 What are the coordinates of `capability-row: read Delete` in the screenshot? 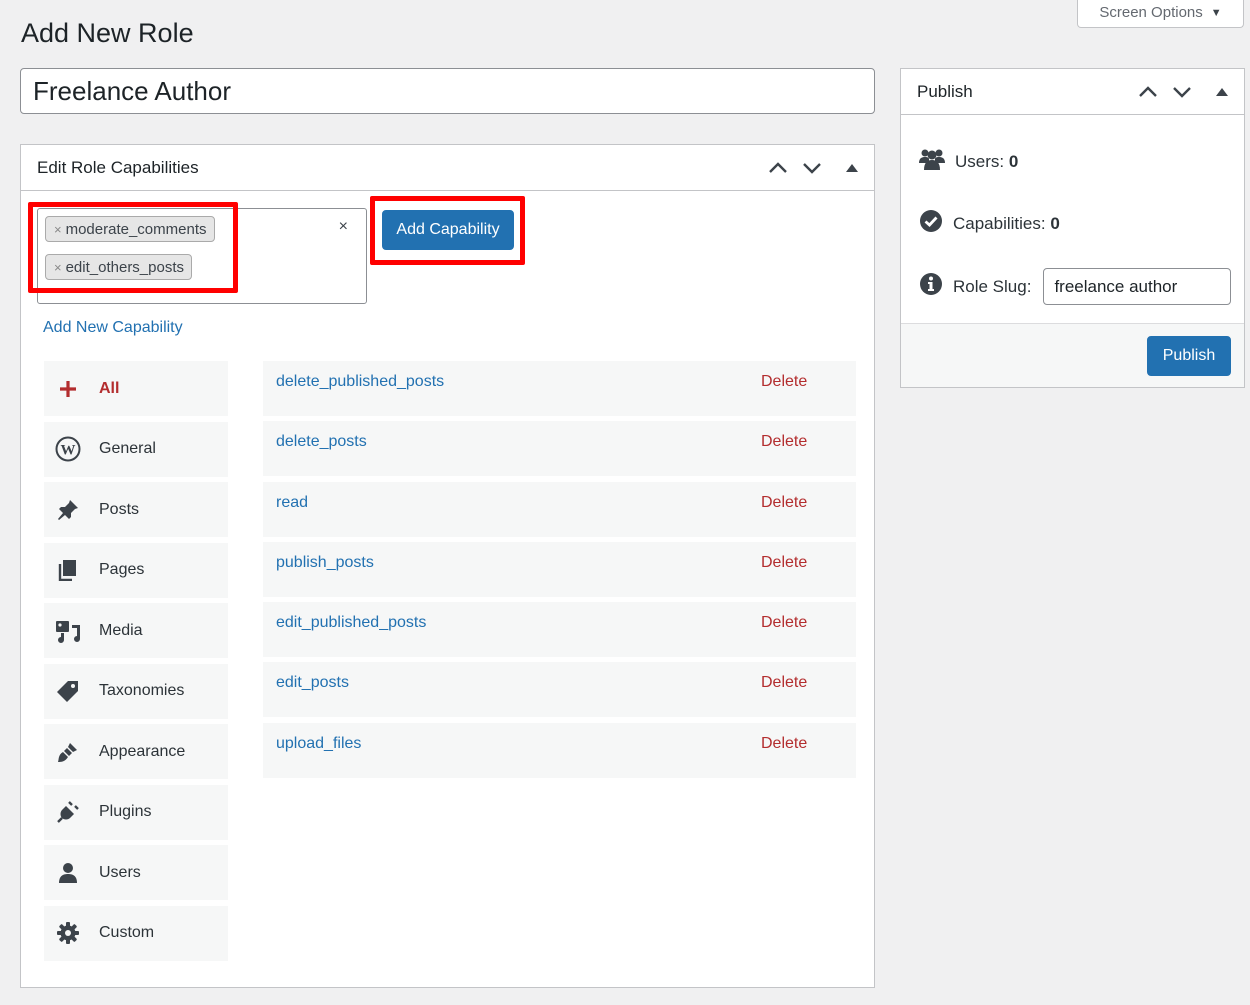 It's located at (559, 509).